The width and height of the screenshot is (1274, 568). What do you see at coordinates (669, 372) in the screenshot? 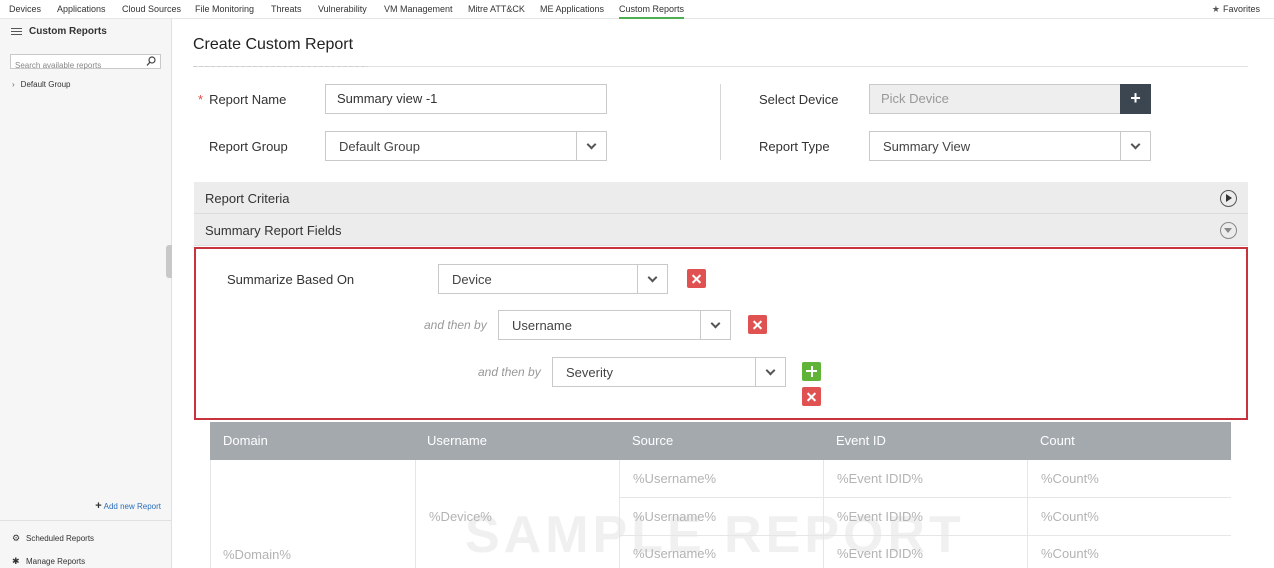
I see `then-by-select-2: Severity` at bounding box center [669, 372].